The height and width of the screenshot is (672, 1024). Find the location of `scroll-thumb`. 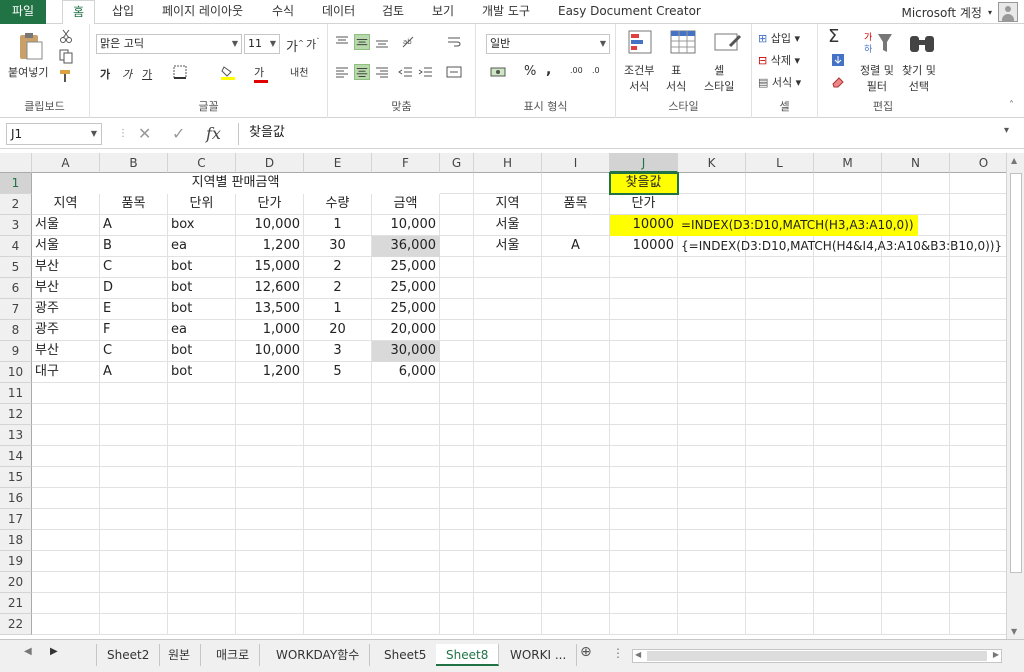

scroll-thumb is located at coordinates (1016, 373).